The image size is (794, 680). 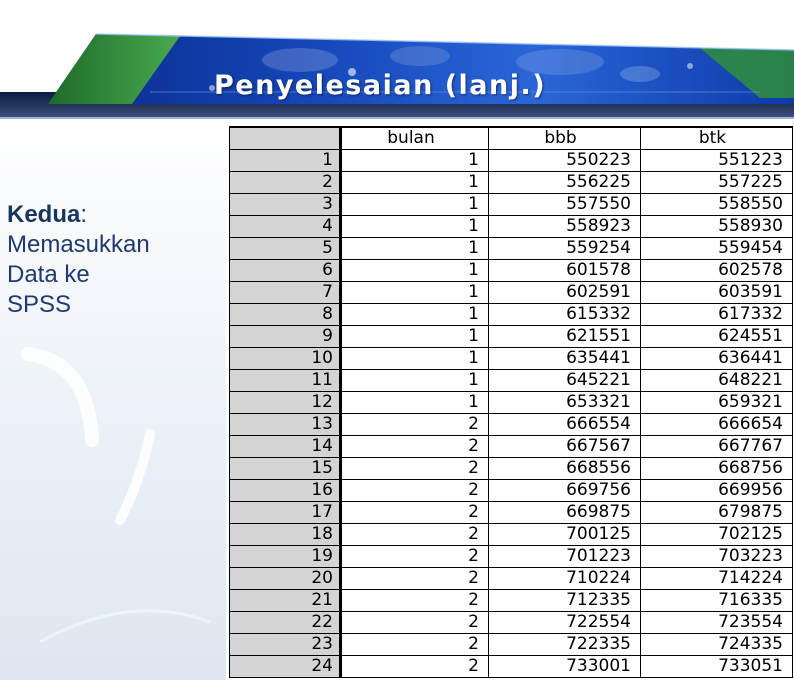 I want to click on row-number: 6, so click(x=285, y=270).